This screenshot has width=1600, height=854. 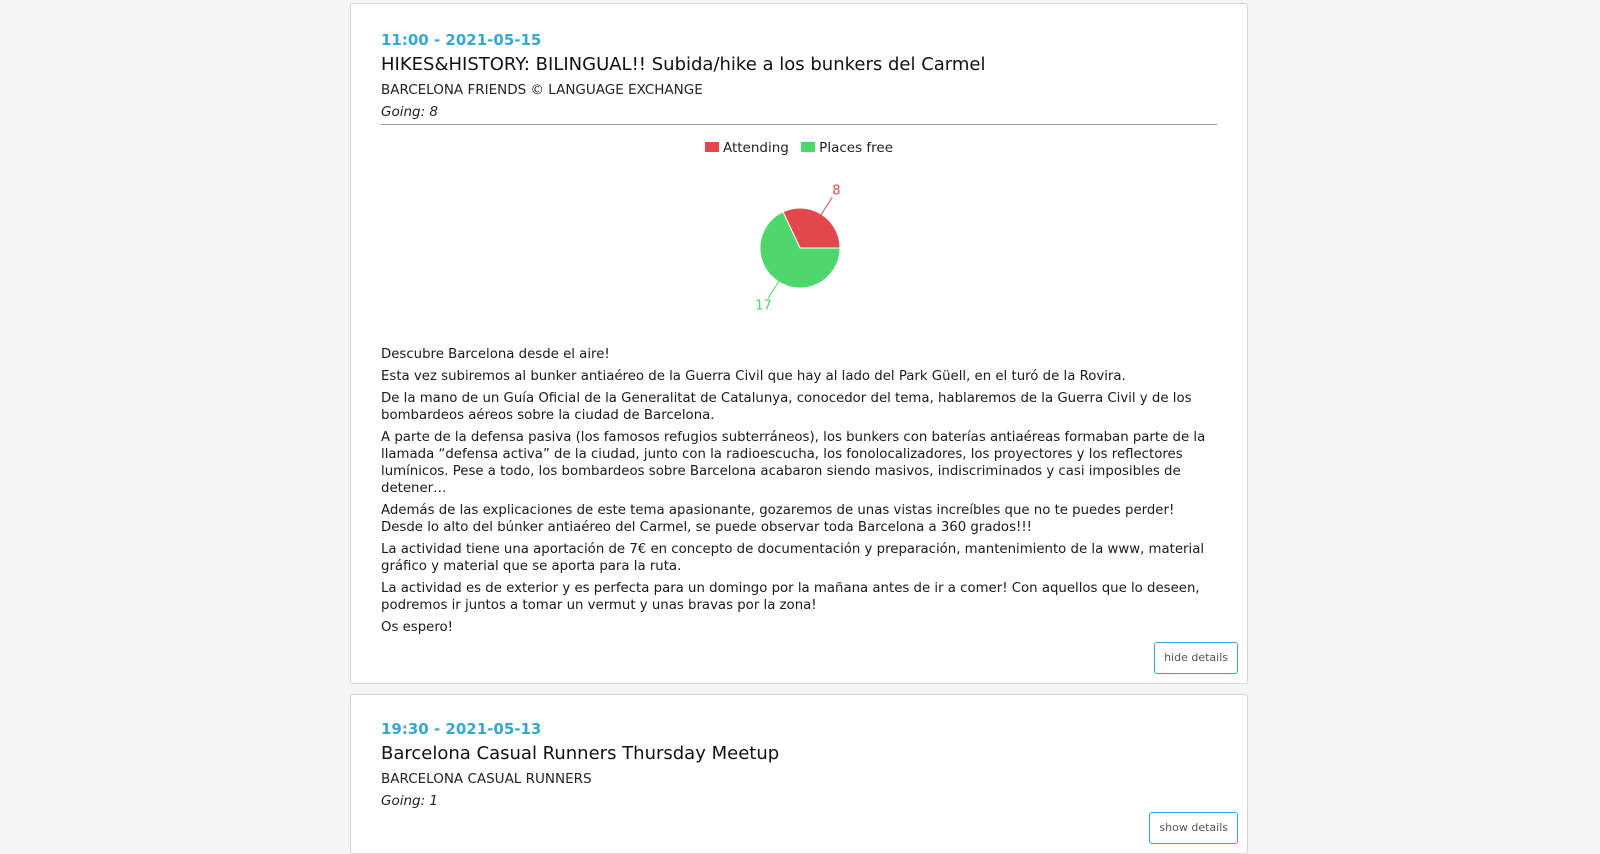 What do you see at coordinates (495, 354) in the screenshot?
I see `description-paragraph: Descubre Barcelona desde el aire!` at bounding box center [495, 354].